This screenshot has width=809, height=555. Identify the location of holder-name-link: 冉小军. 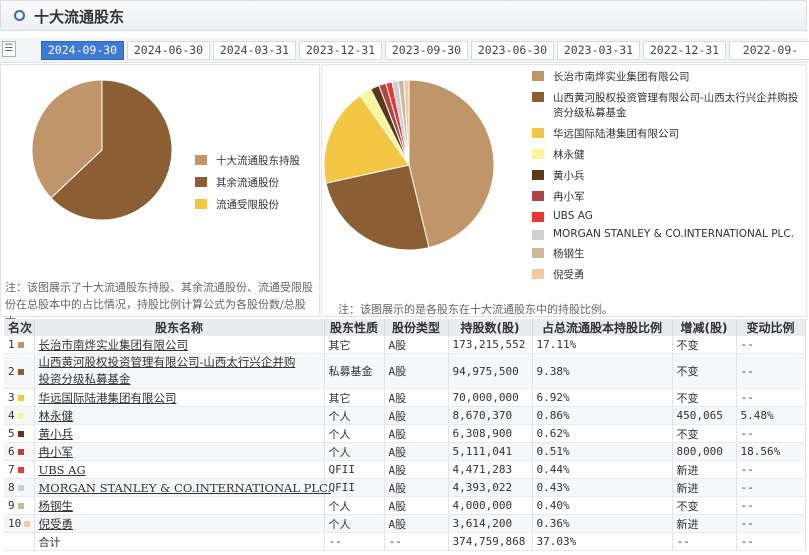
(56, 452).